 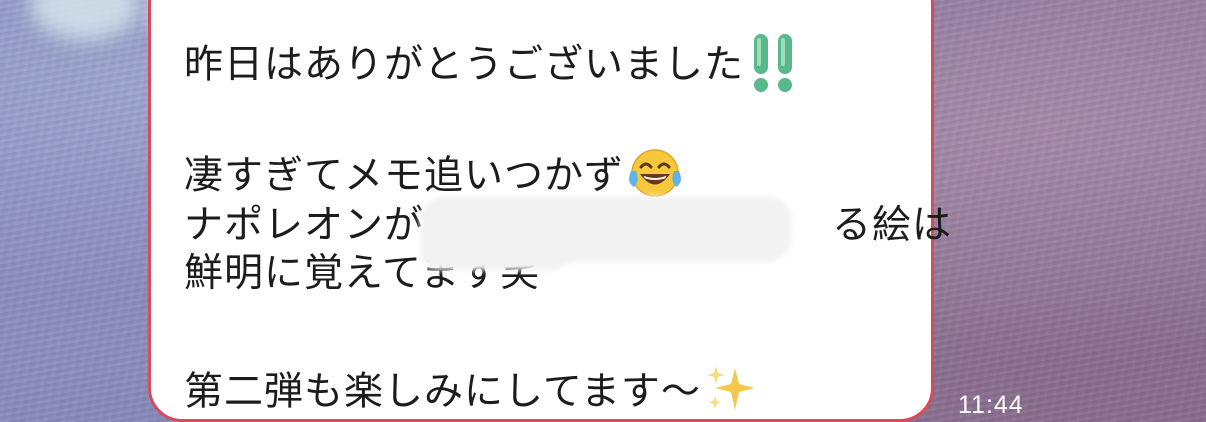 I want to click on message-line-3-start: ナポレオンが, so click(x=304, y=225).